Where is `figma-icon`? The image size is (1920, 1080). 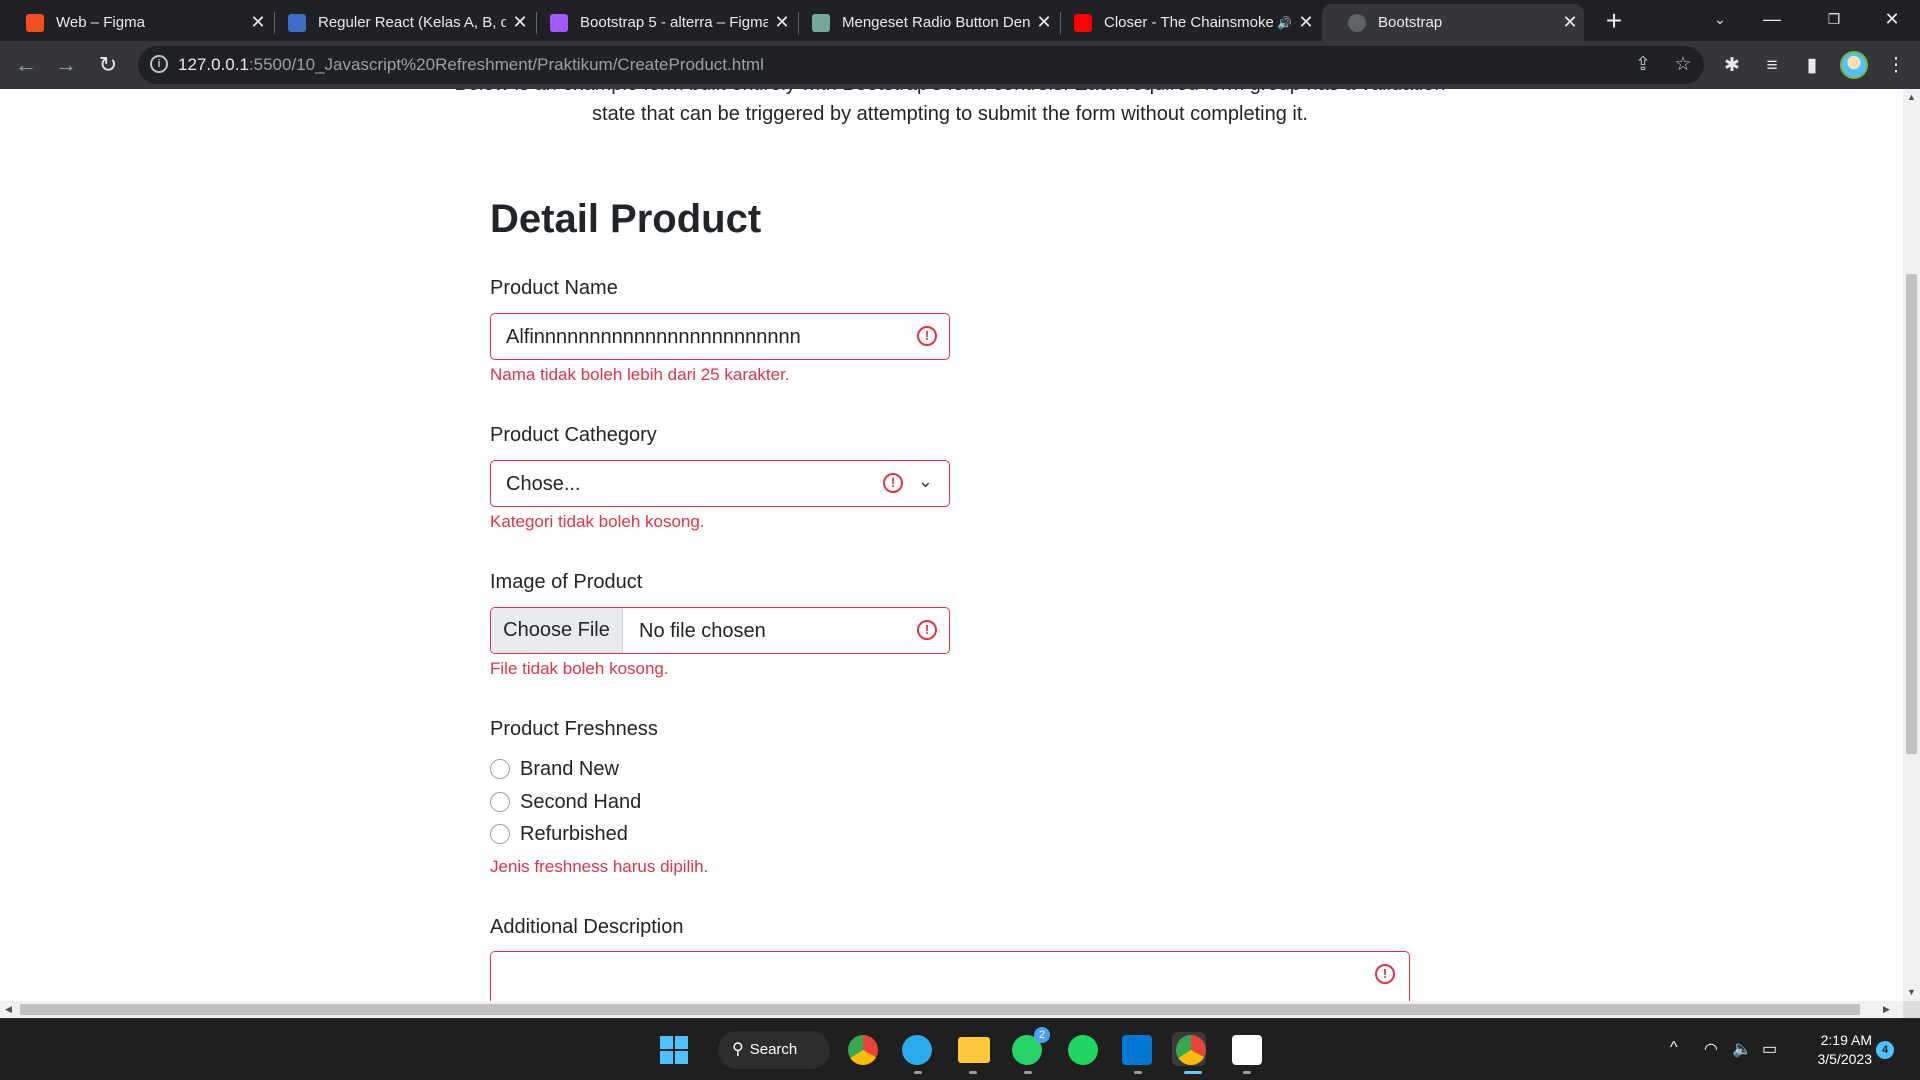
figma-icon is located at coordinates (559, 22).